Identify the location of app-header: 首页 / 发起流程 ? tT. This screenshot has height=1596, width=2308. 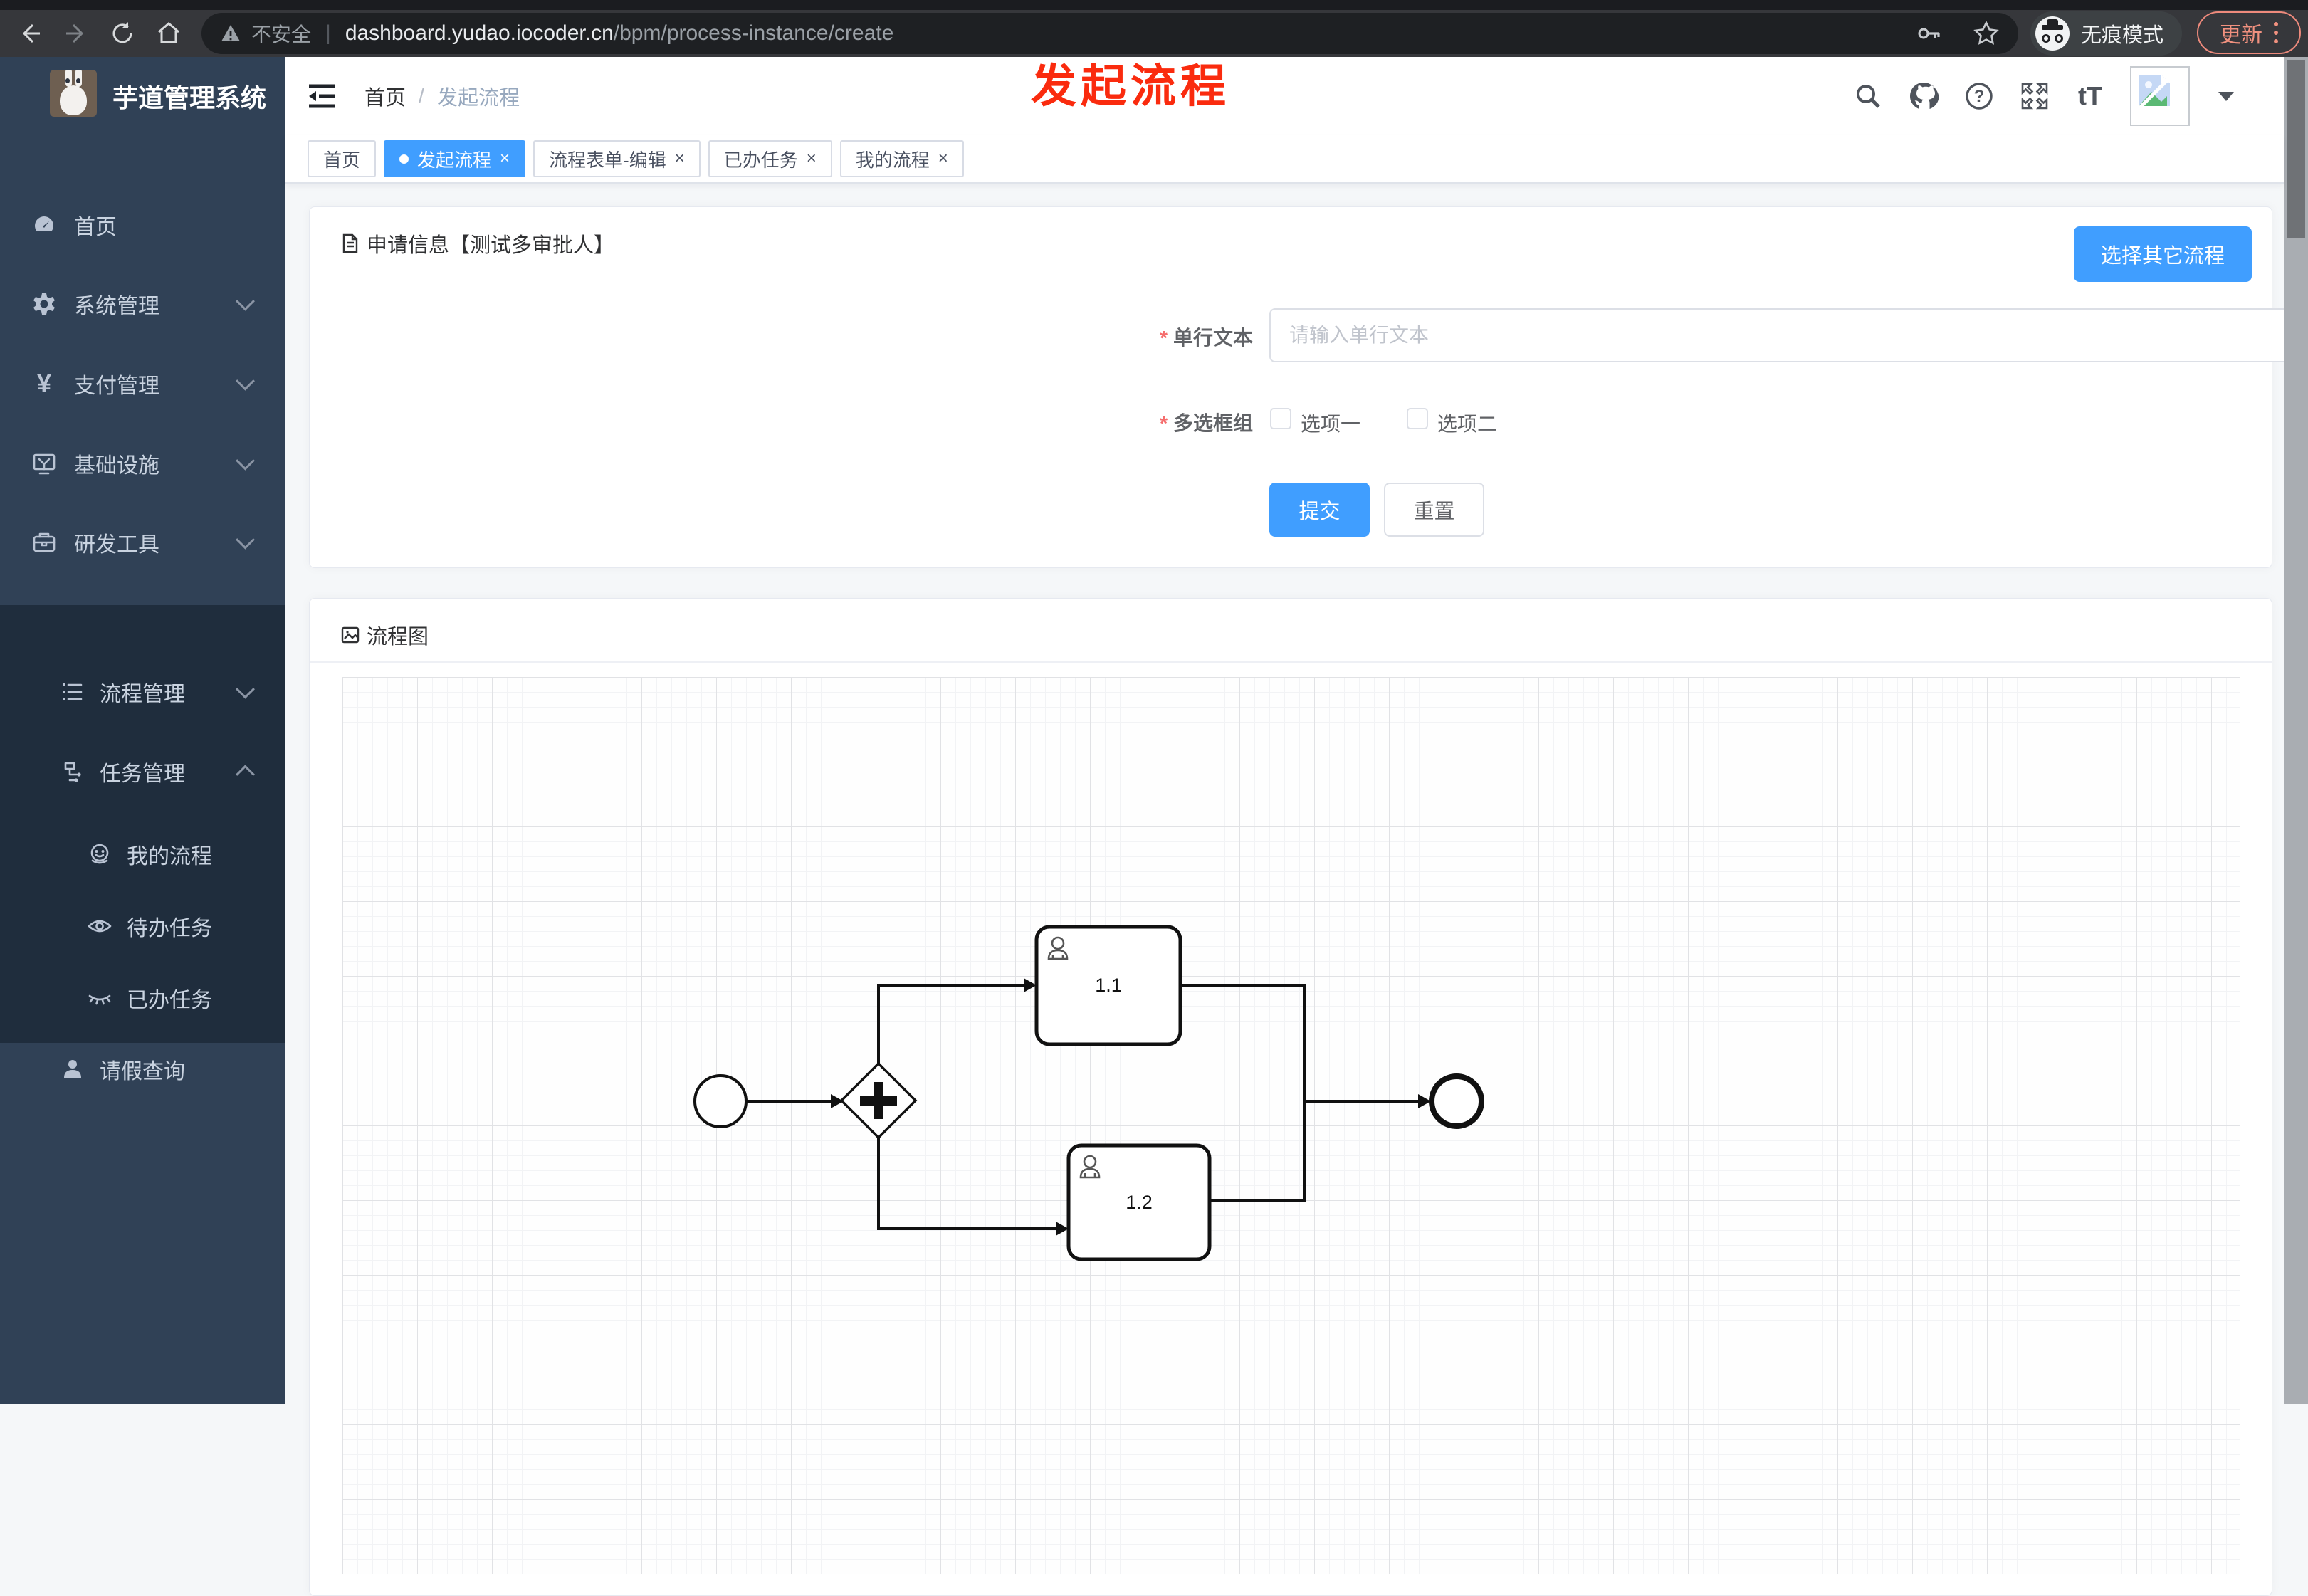
(1284, 96).